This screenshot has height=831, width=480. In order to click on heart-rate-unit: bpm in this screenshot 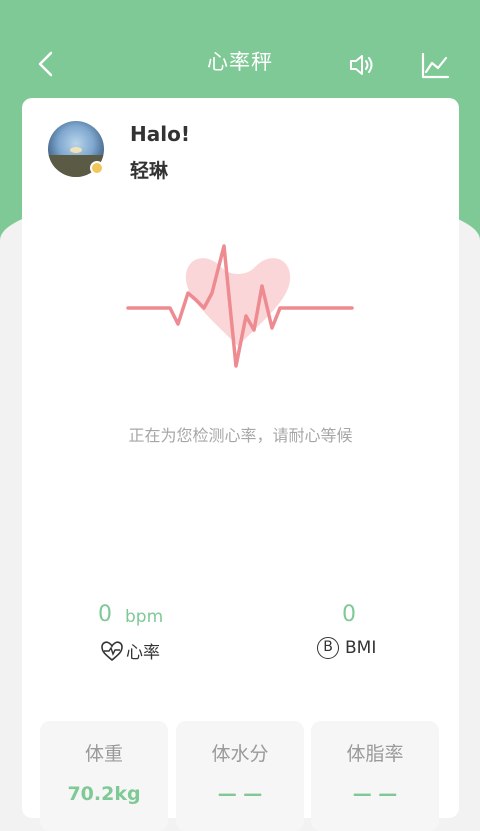, I will do `click(144, 617)`.